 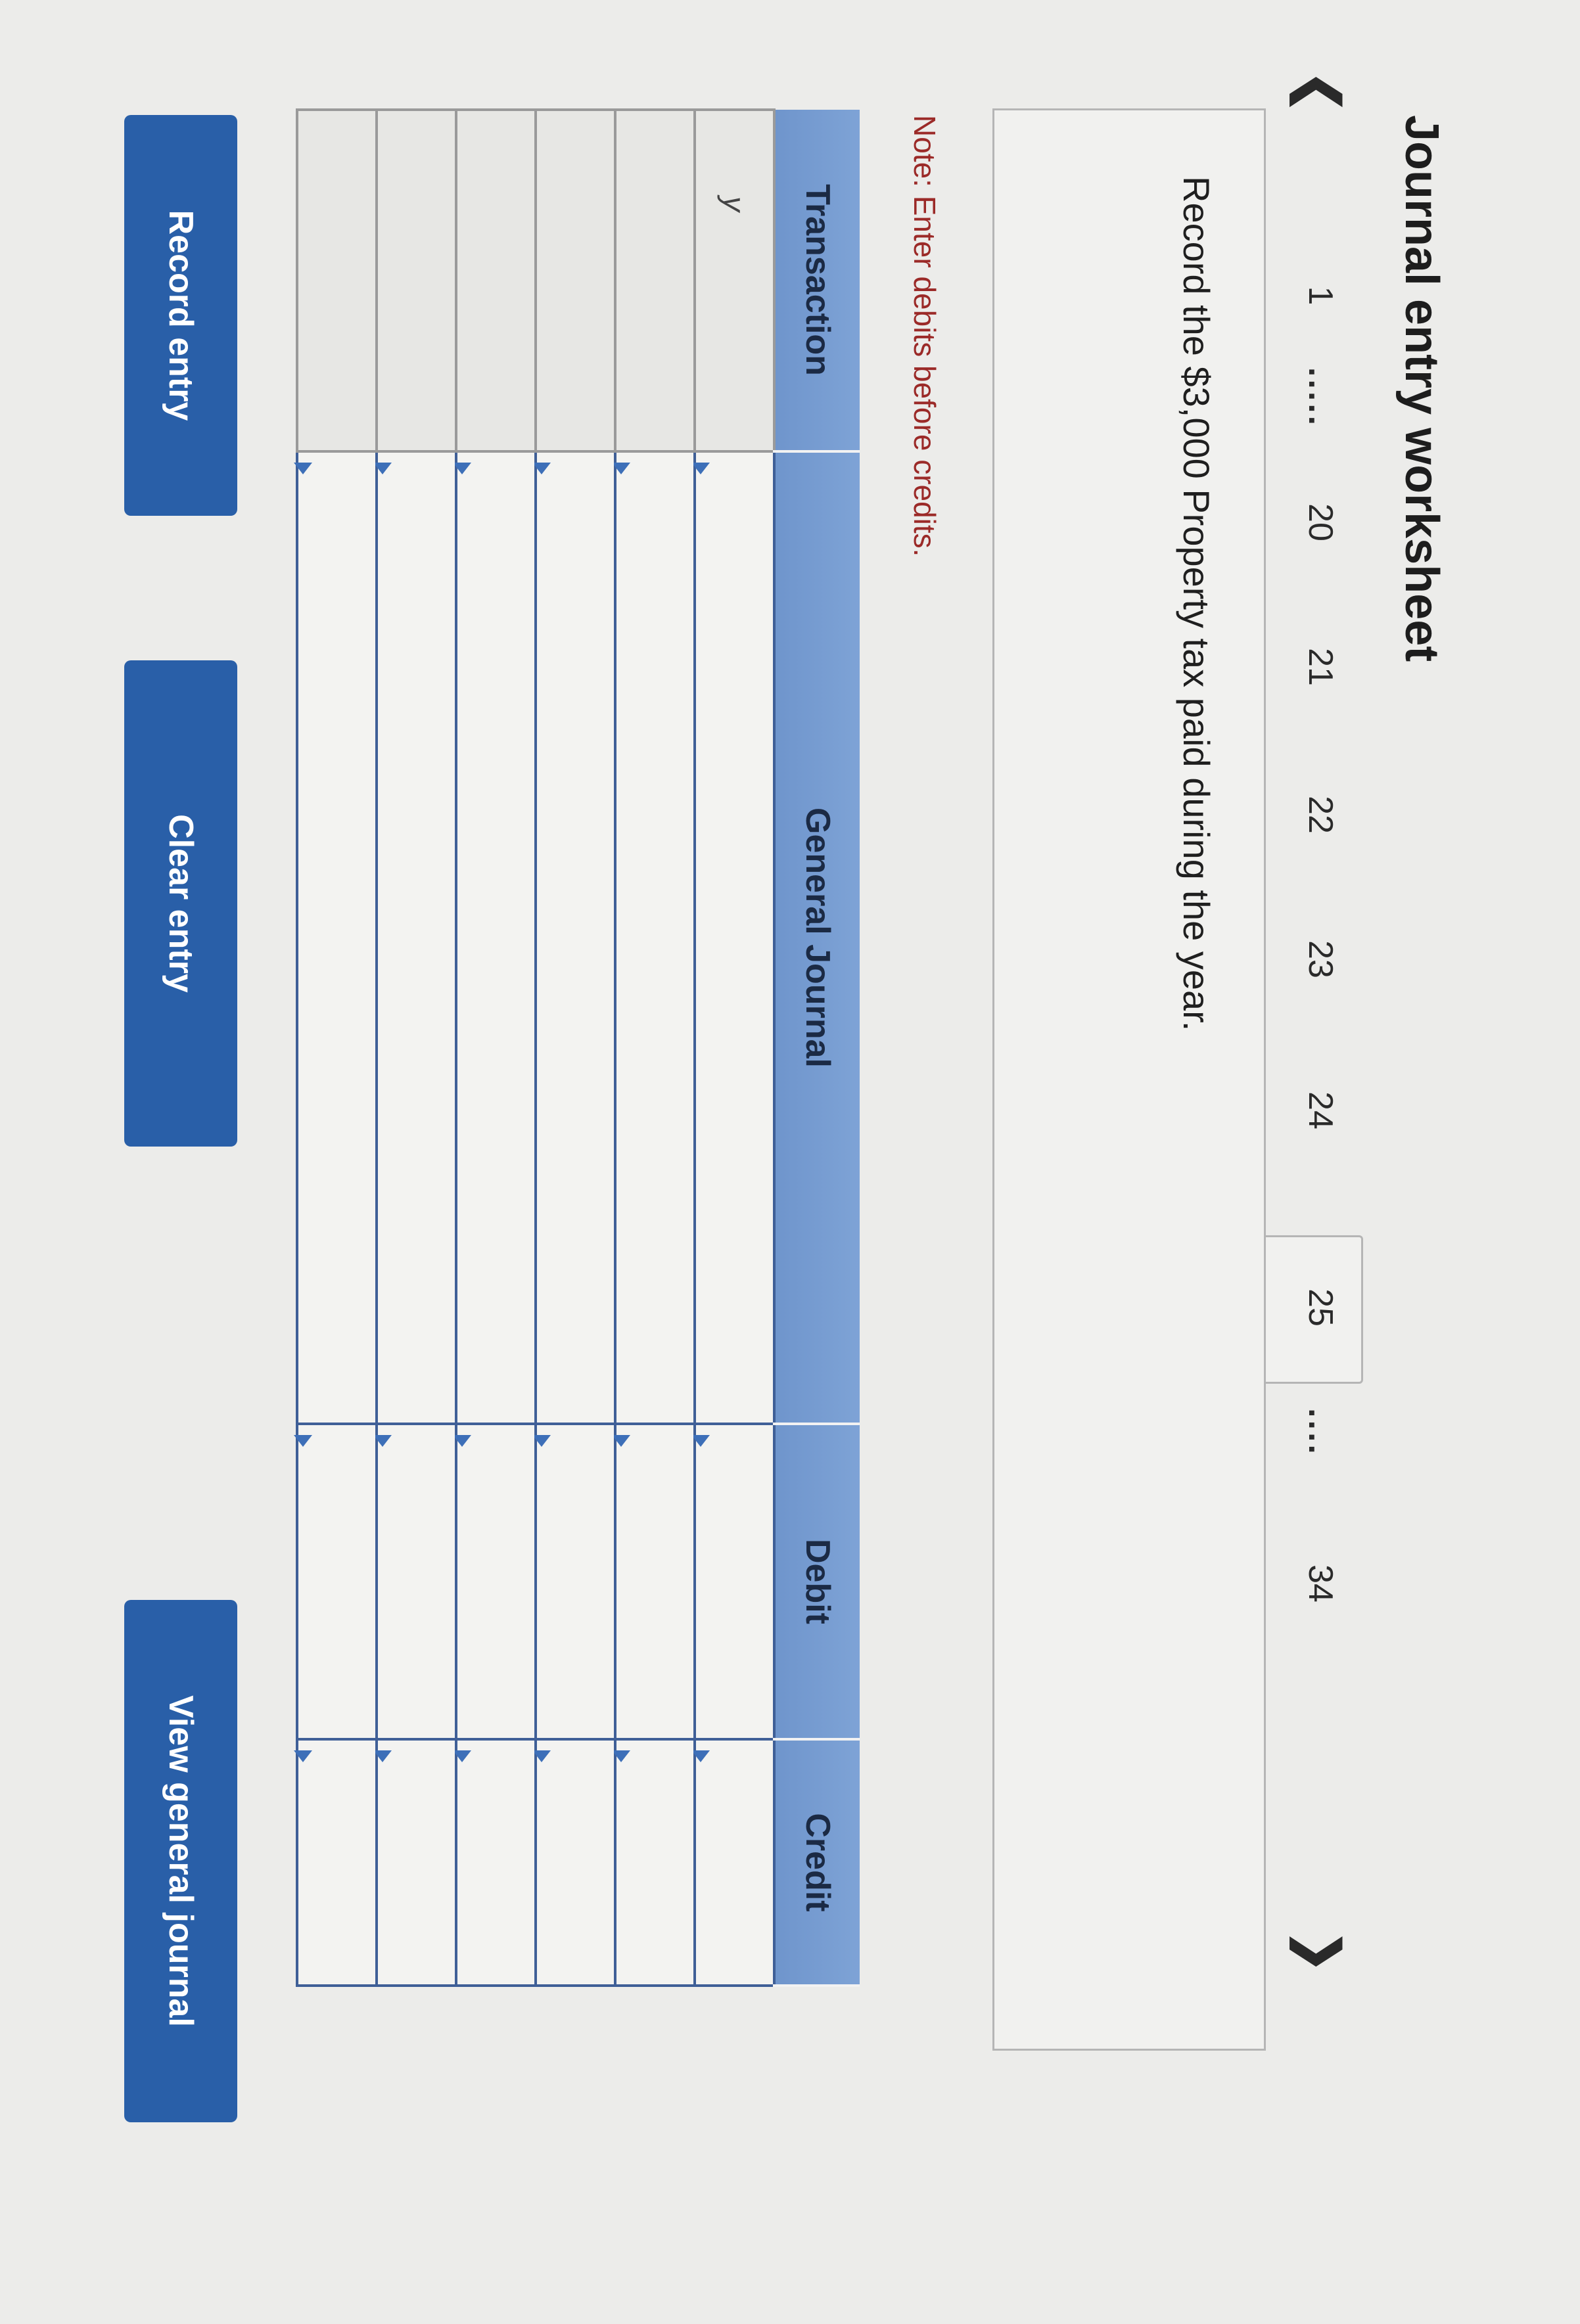 I want to click on page-link-25: 25, so click(x=1320, y=1307).